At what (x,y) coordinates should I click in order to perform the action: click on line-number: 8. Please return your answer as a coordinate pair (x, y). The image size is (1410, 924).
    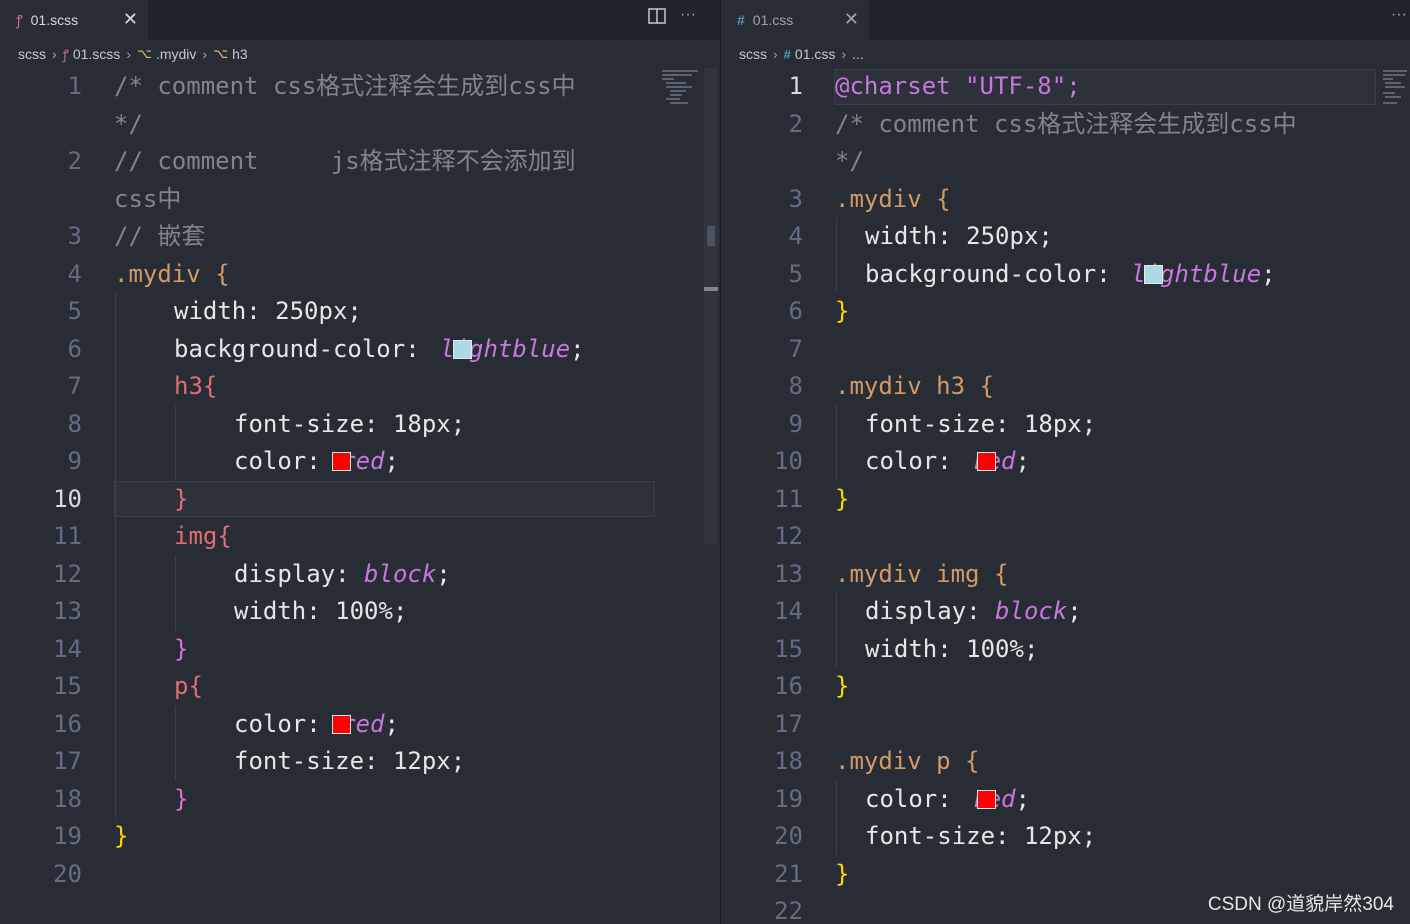
    Looking at the image, I should click on (74, 423).